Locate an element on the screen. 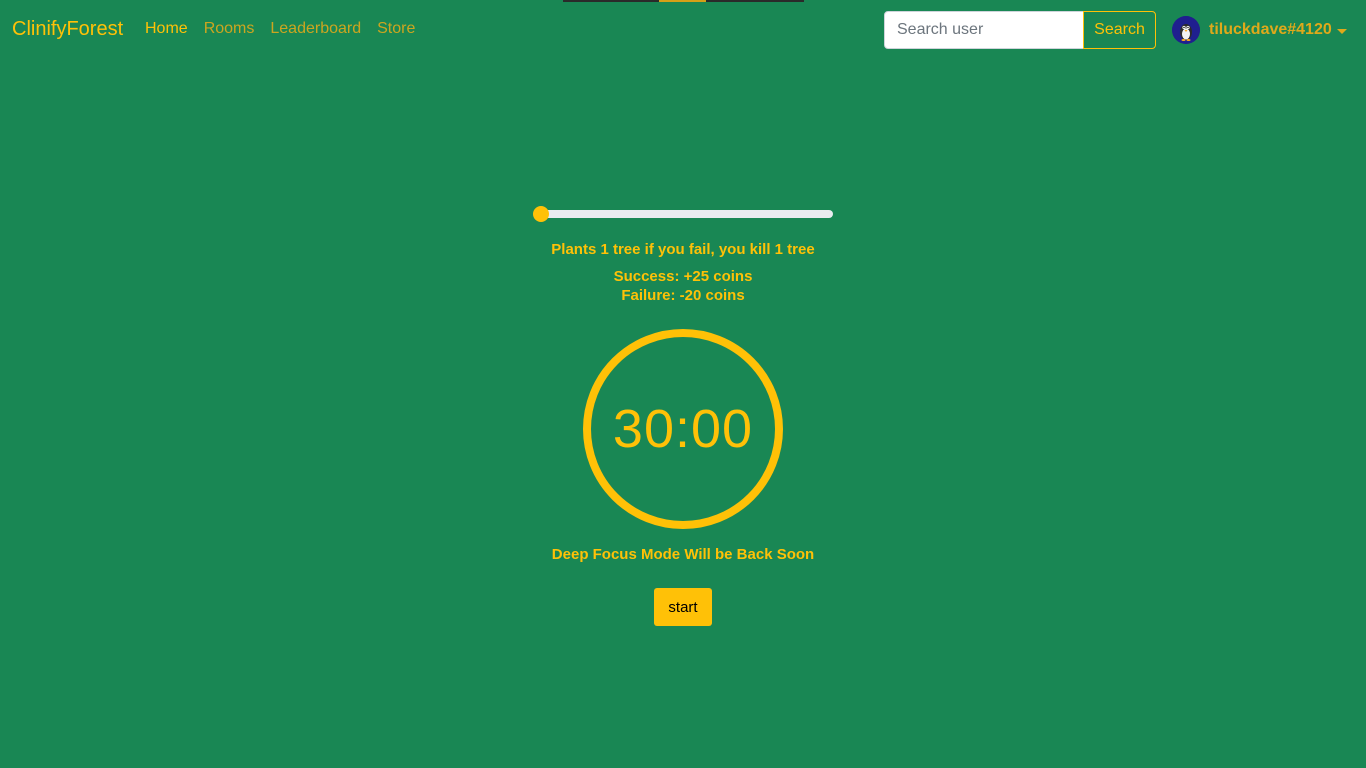 The width and height of the screenshot is (1366, 768). top-progress-segment is located at coordinates (682, 1).